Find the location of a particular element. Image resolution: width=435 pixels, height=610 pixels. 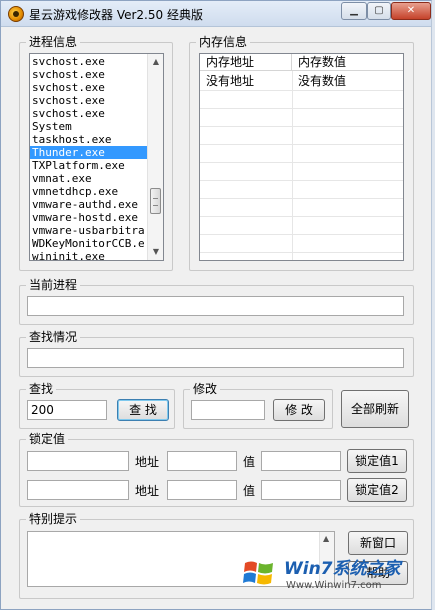

column-header-value: 内存数值 is located at coordinates (347, 62).